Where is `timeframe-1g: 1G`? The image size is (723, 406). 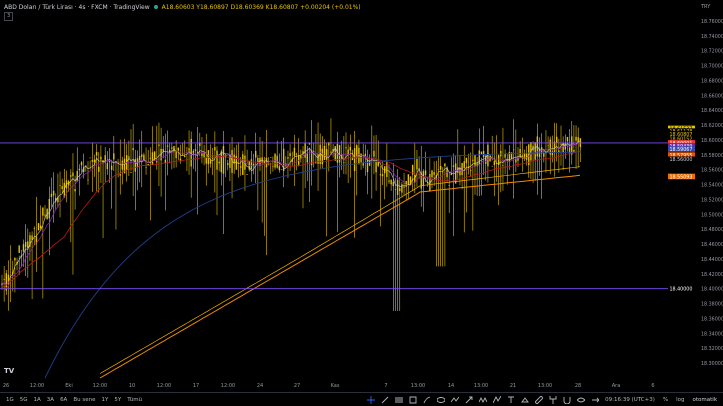
timeframe-1g: 1G is located at coordinates (10, 400).